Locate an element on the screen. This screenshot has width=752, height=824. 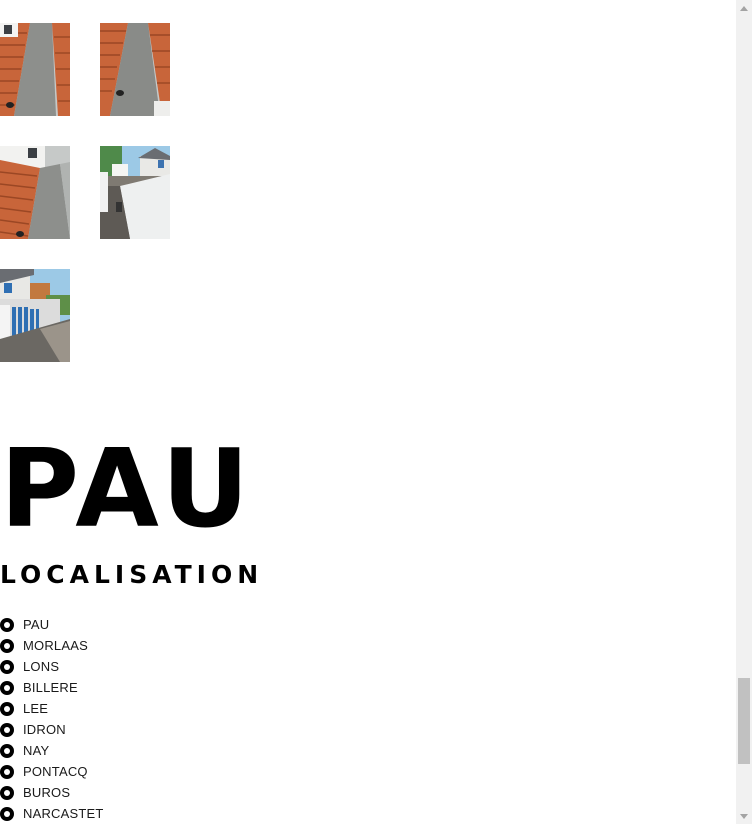
town-label: BILLERE is located at coordinates (50, 687).